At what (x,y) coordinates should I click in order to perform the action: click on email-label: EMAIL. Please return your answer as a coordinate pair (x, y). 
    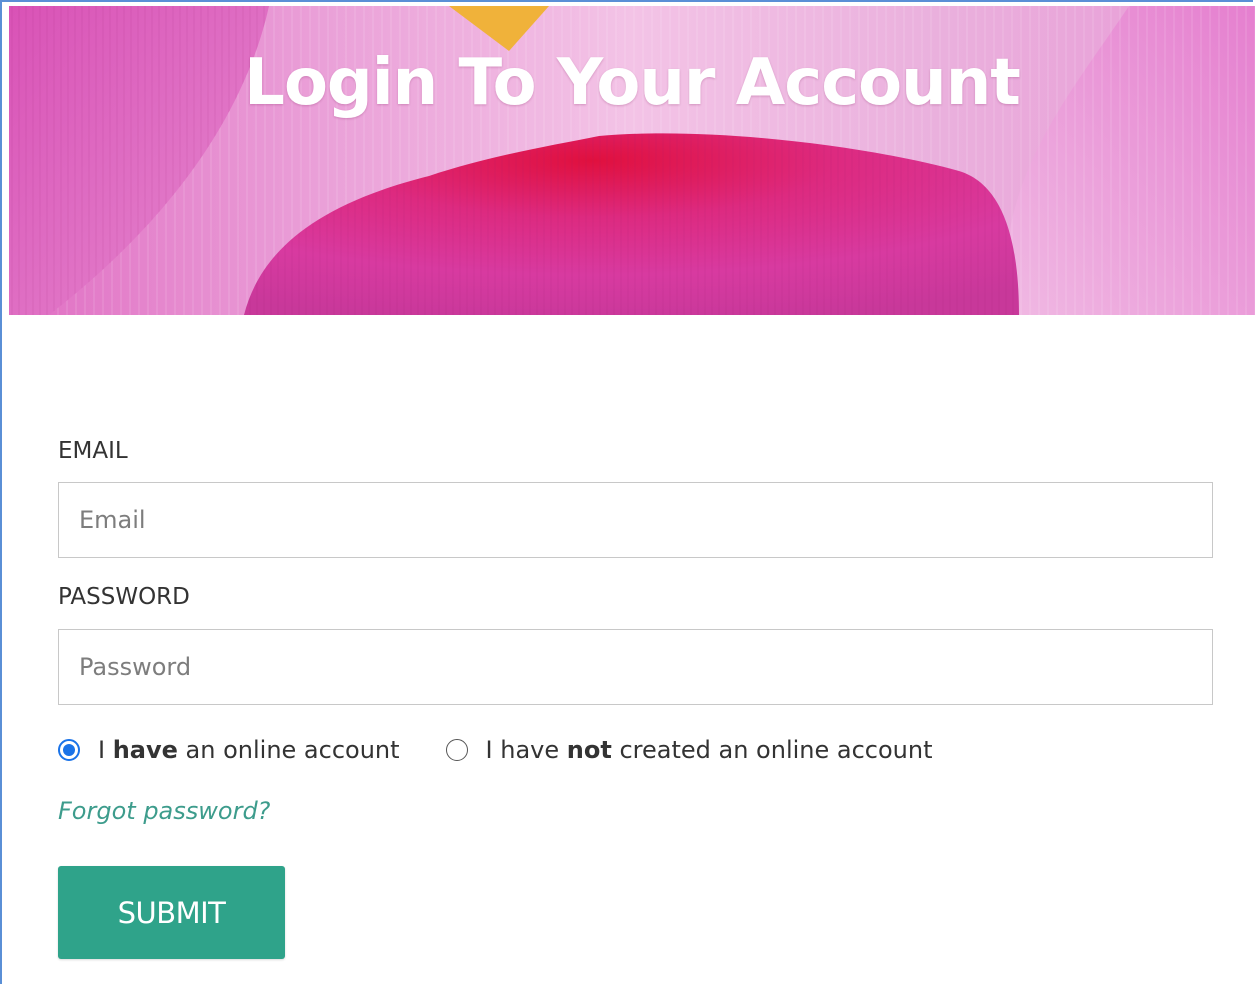
    Looking at the image, I should click on (93, 451).